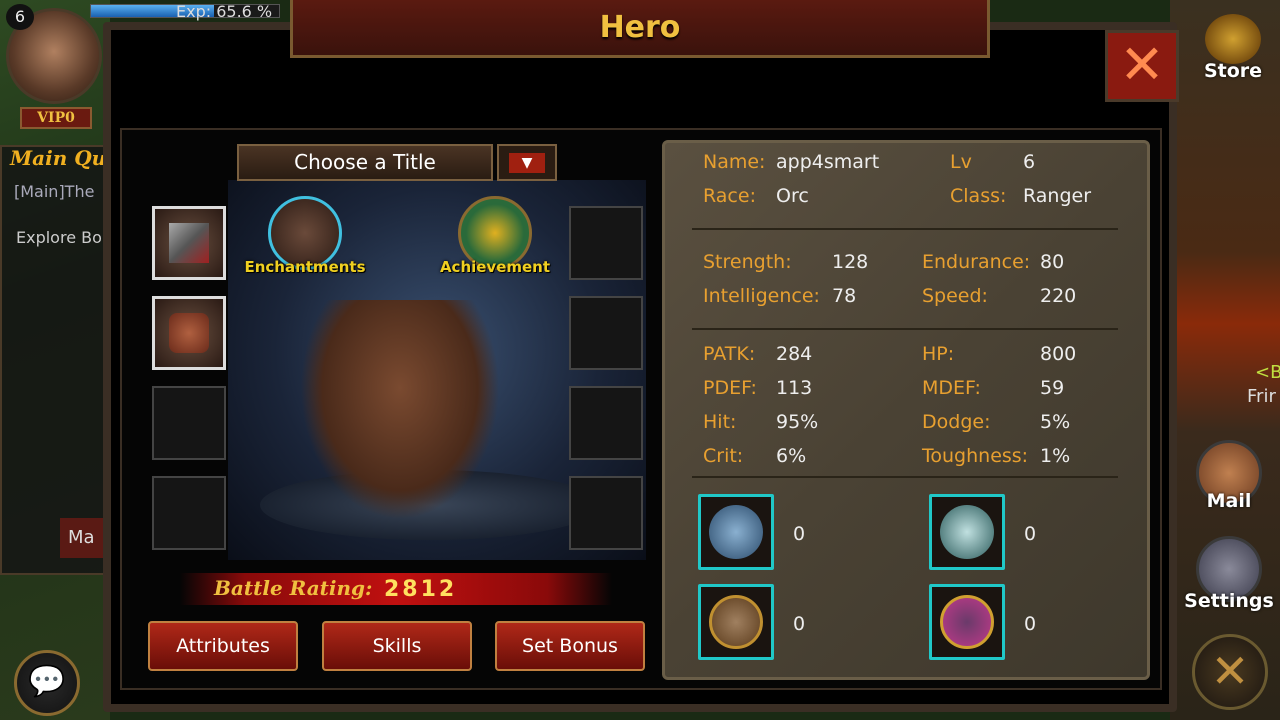 This screenshot has width=1280, height=720. Describe the element at coordinates (1229, 501) in the screenshot. I see `mail-label: Mail` at that location.